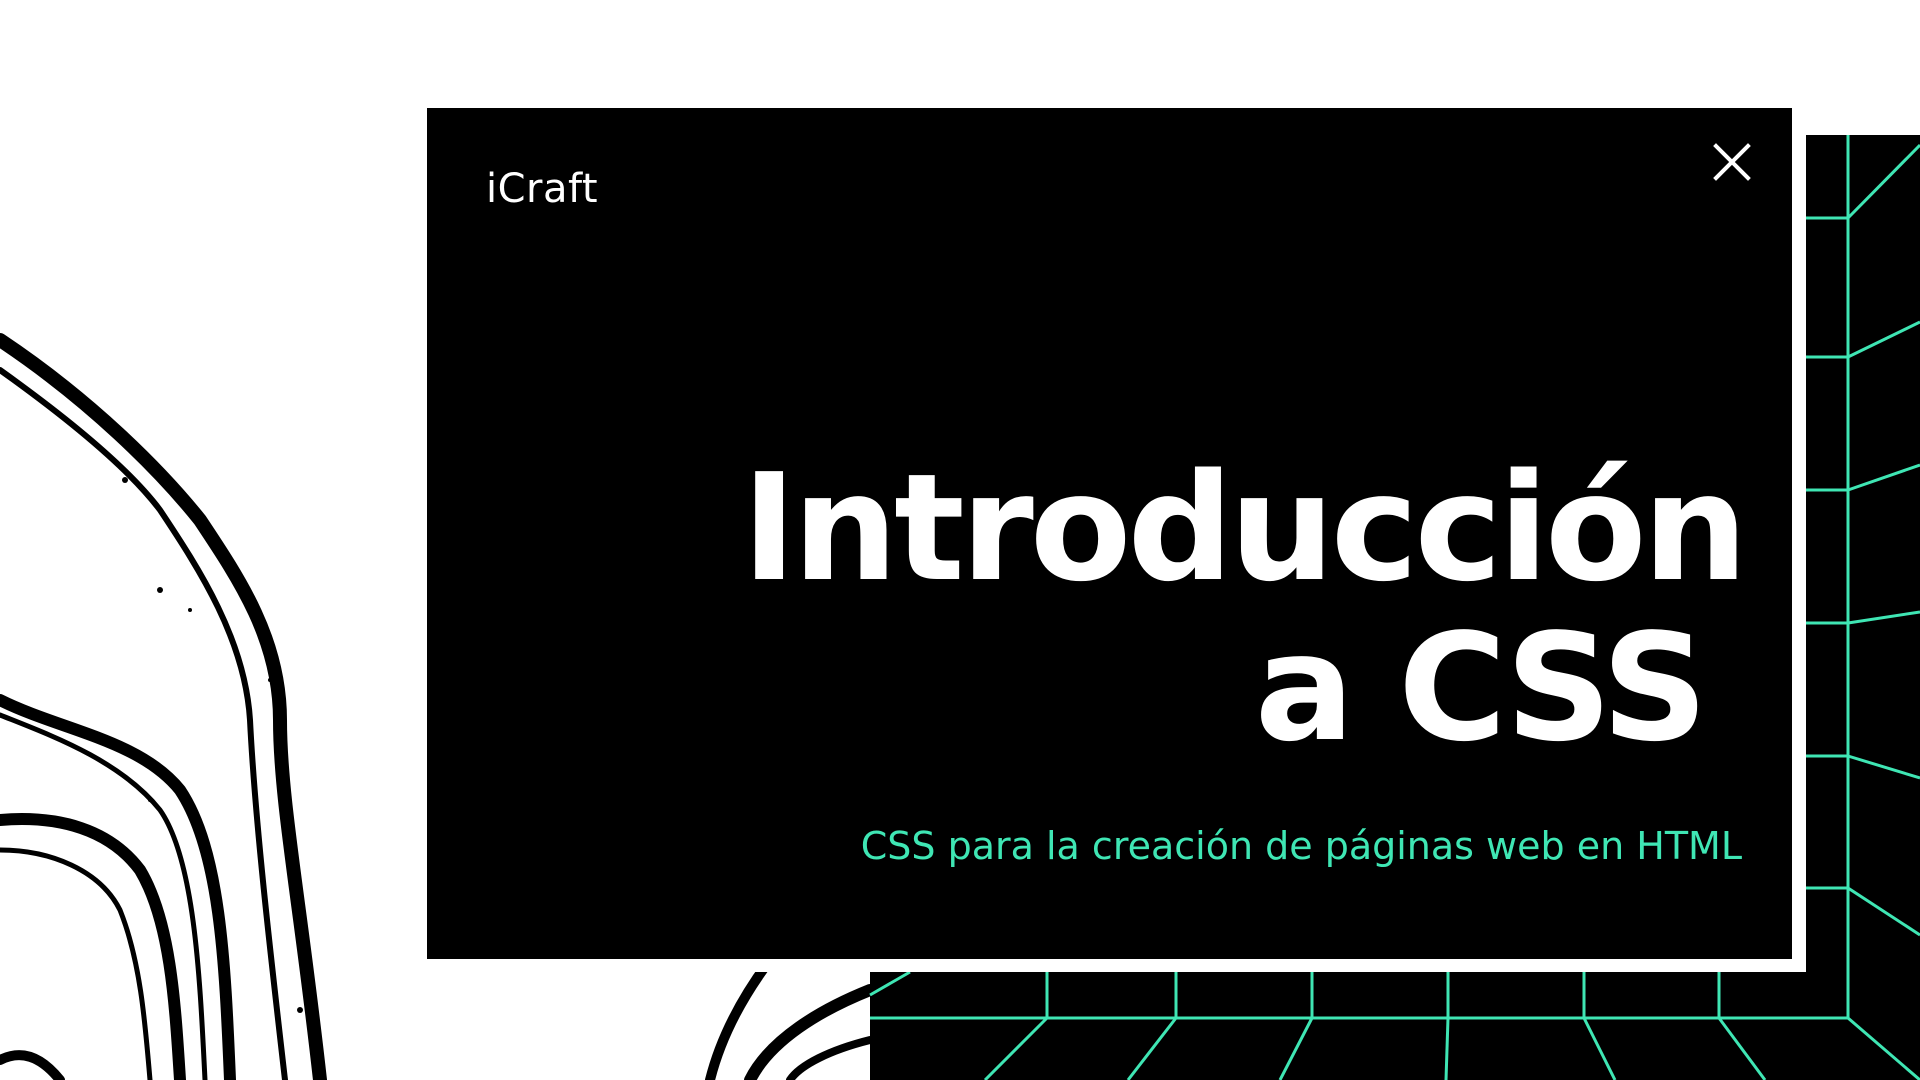  What do you see at coordinates (1244, 528) in the screenshot?
I see `title-line-1: Introducción` at bounding box center [1244, 528].